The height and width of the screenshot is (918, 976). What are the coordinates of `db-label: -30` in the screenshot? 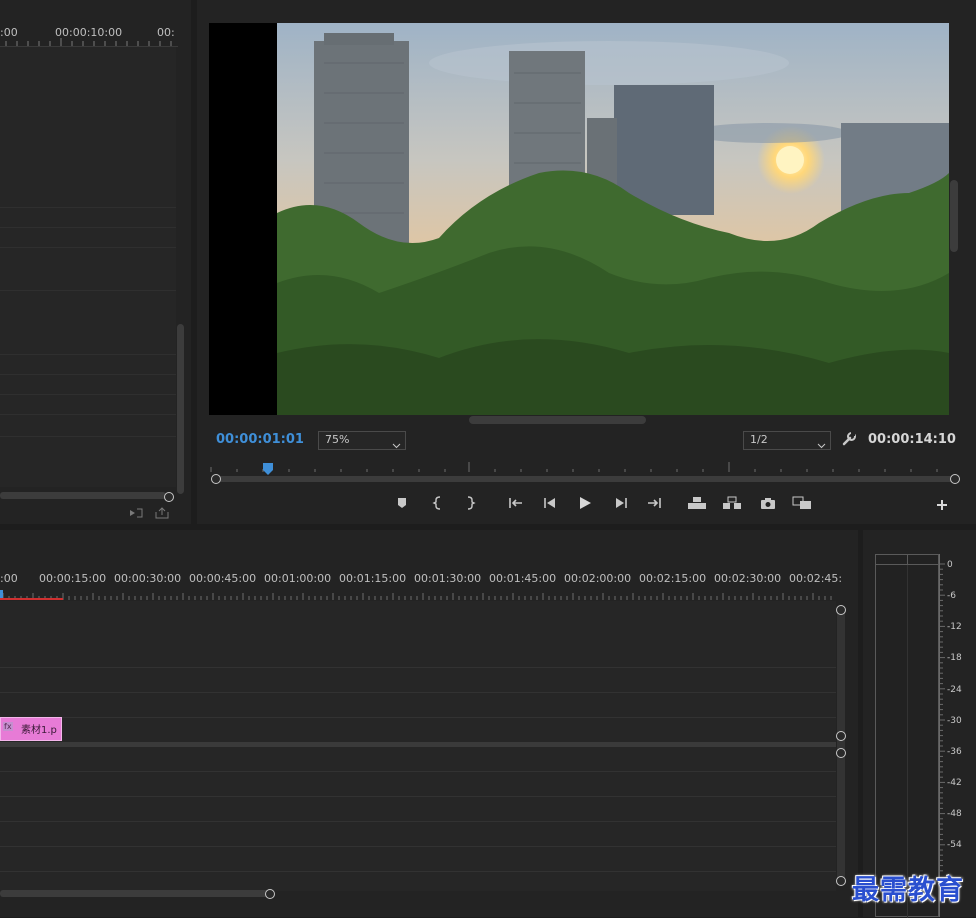 It's located at (954, 721).